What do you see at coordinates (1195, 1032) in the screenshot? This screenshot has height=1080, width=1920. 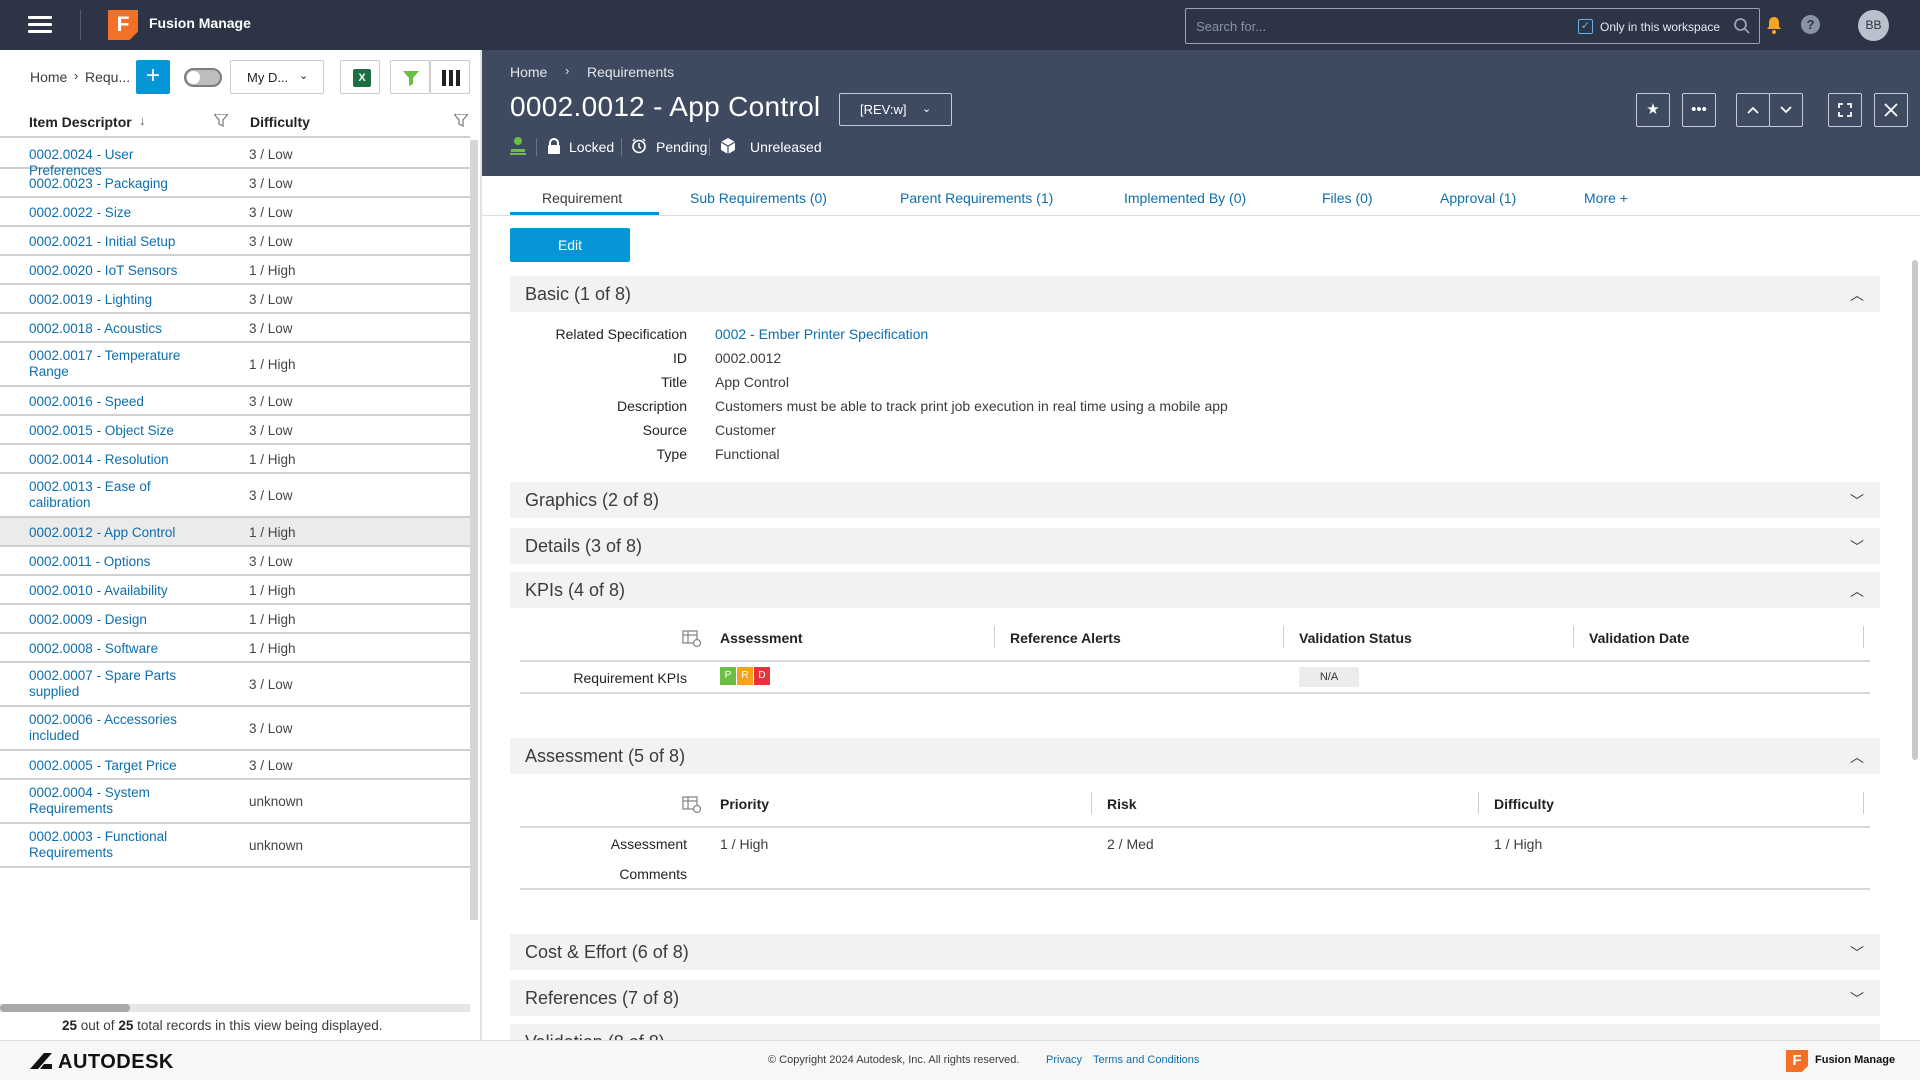 I see `section-validation: Validation (8 of 8) ︿` at bounding box center [1195, 1032].